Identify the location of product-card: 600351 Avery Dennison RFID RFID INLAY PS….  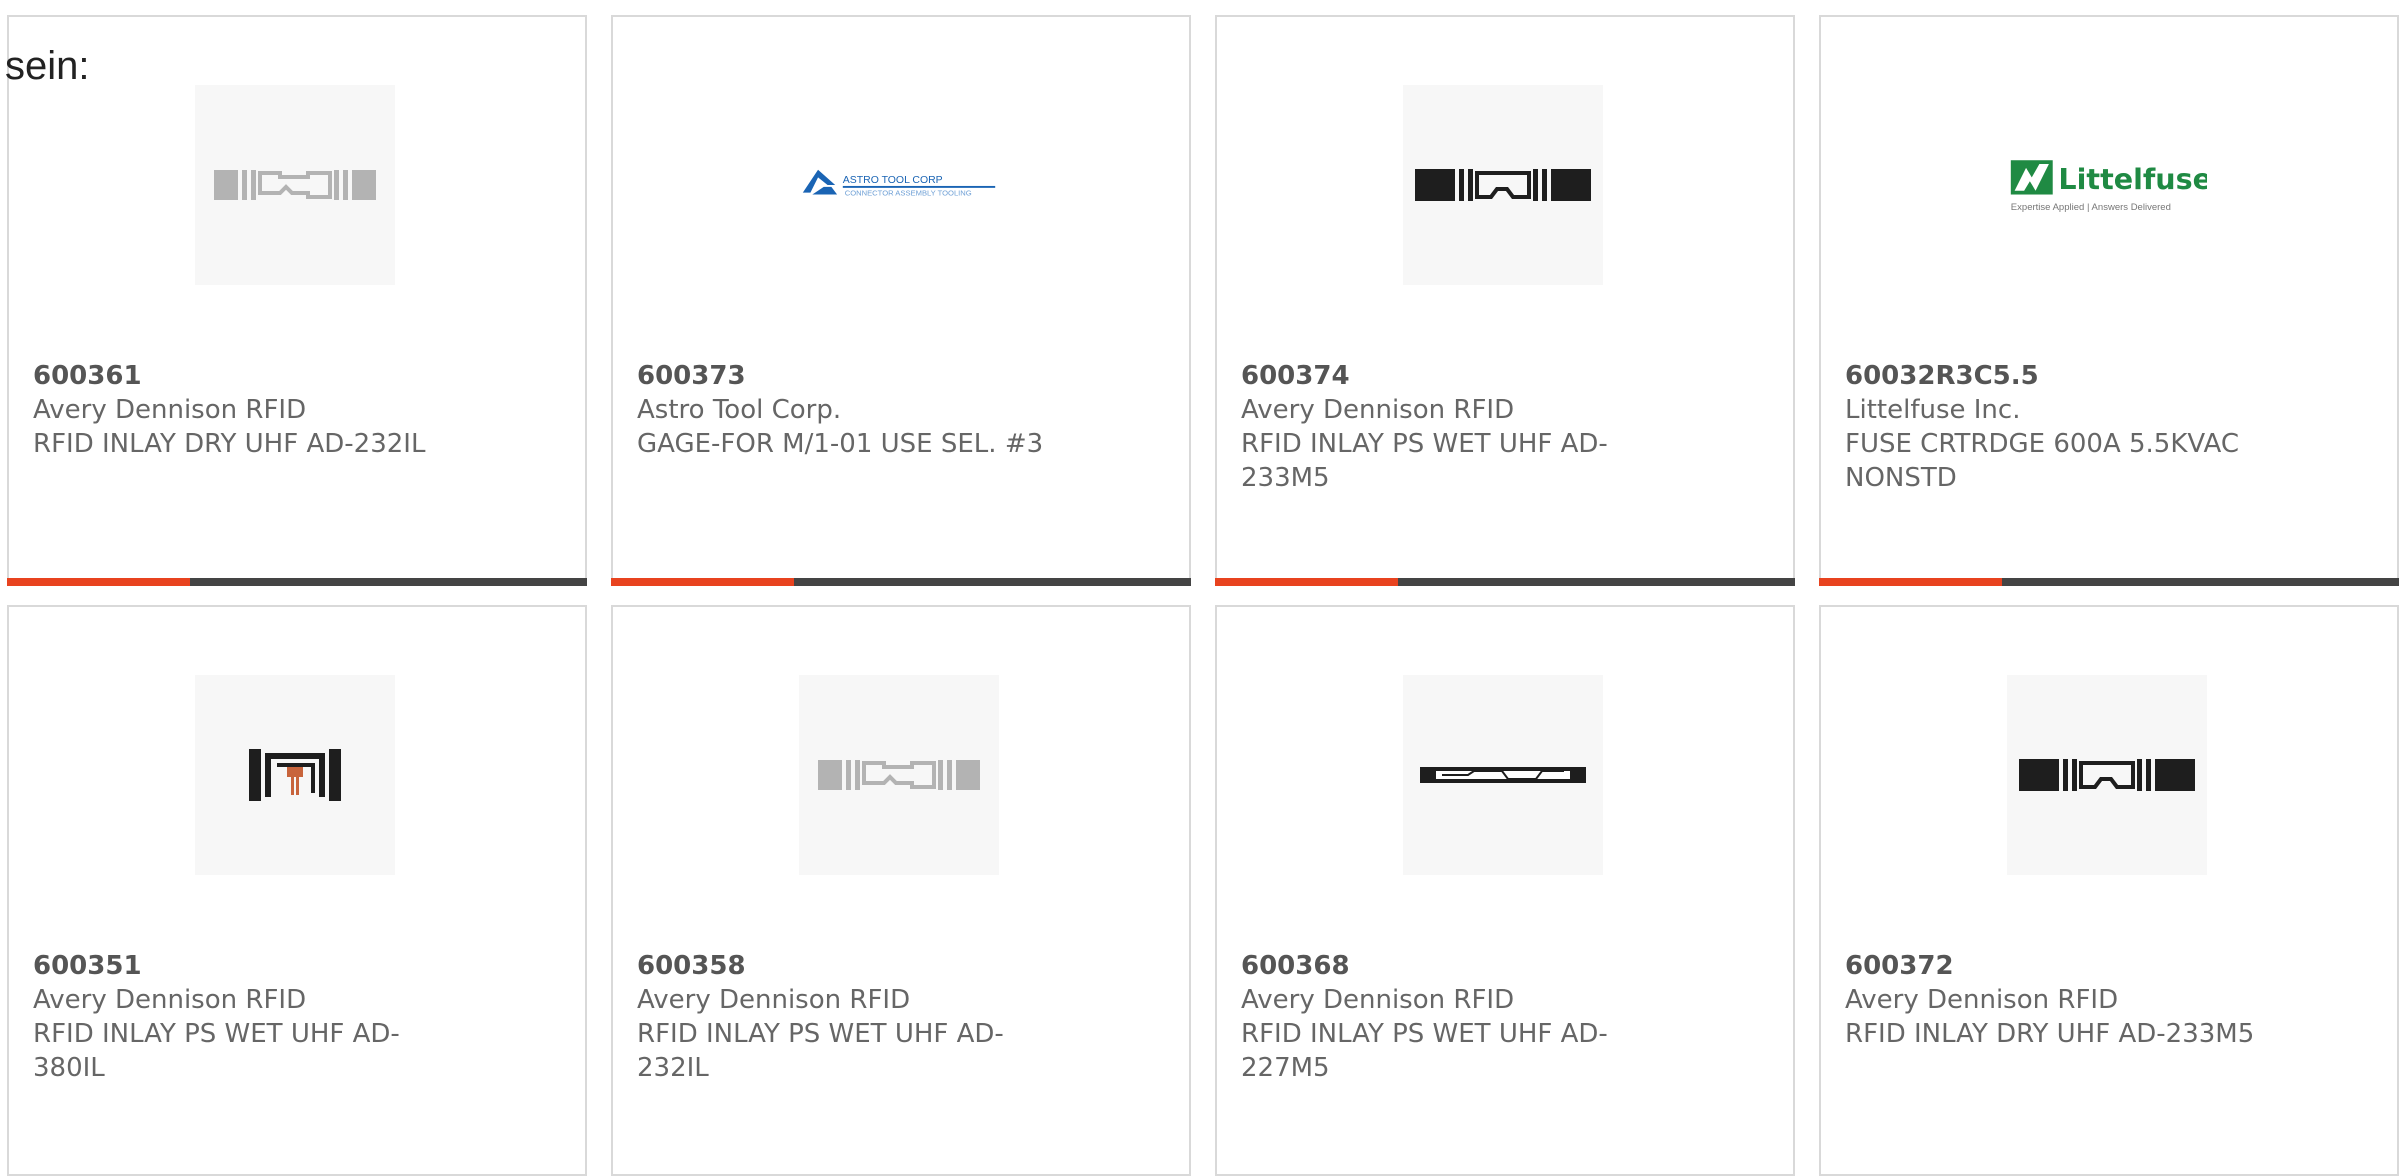
(297, 890).